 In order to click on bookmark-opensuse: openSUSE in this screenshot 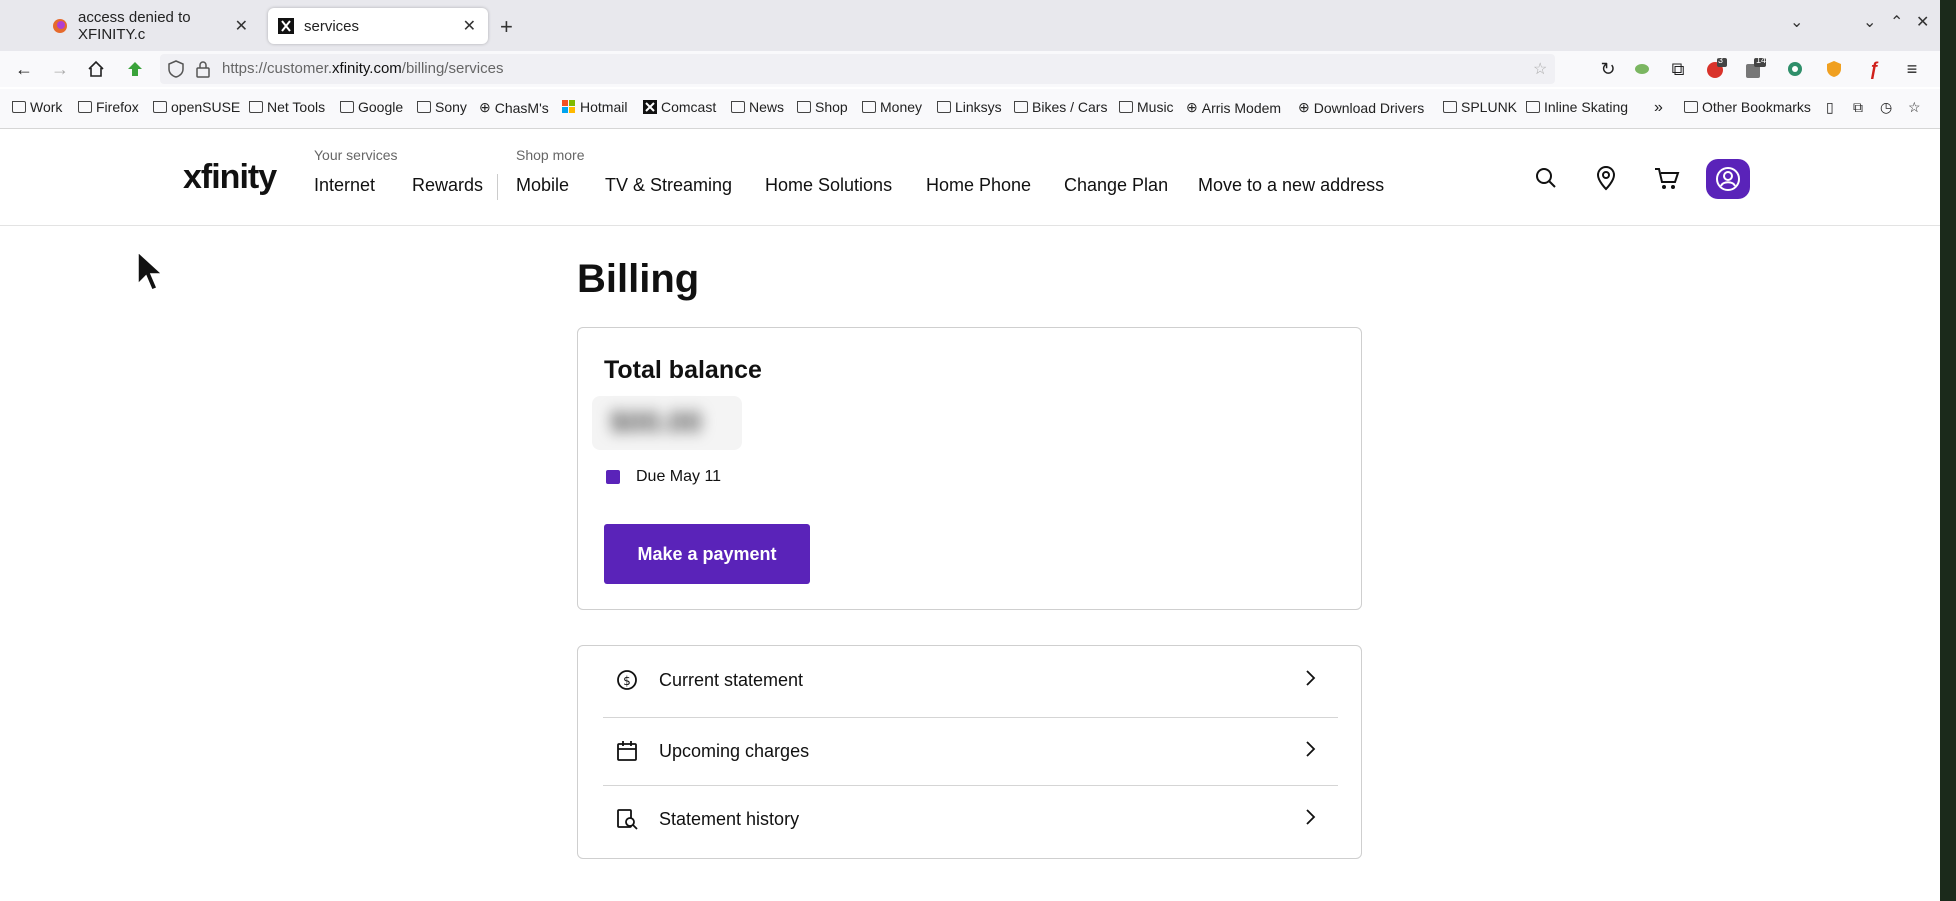, I will do `click(196, 107)`.